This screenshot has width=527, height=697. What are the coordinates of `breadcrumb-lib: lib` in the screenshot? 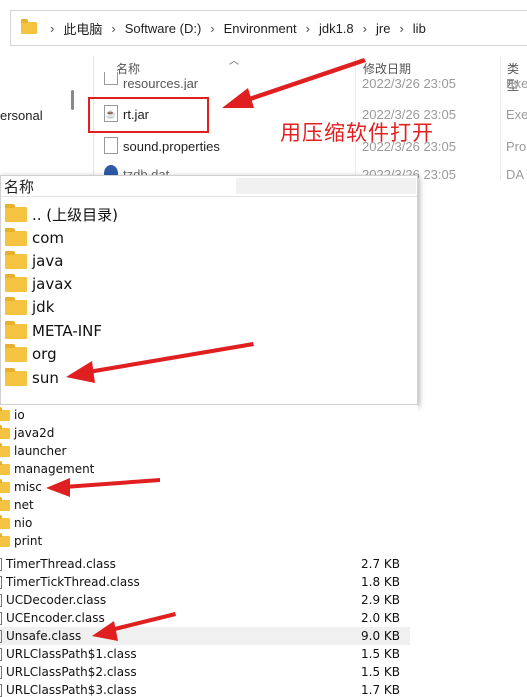 It's located at (419, 28).